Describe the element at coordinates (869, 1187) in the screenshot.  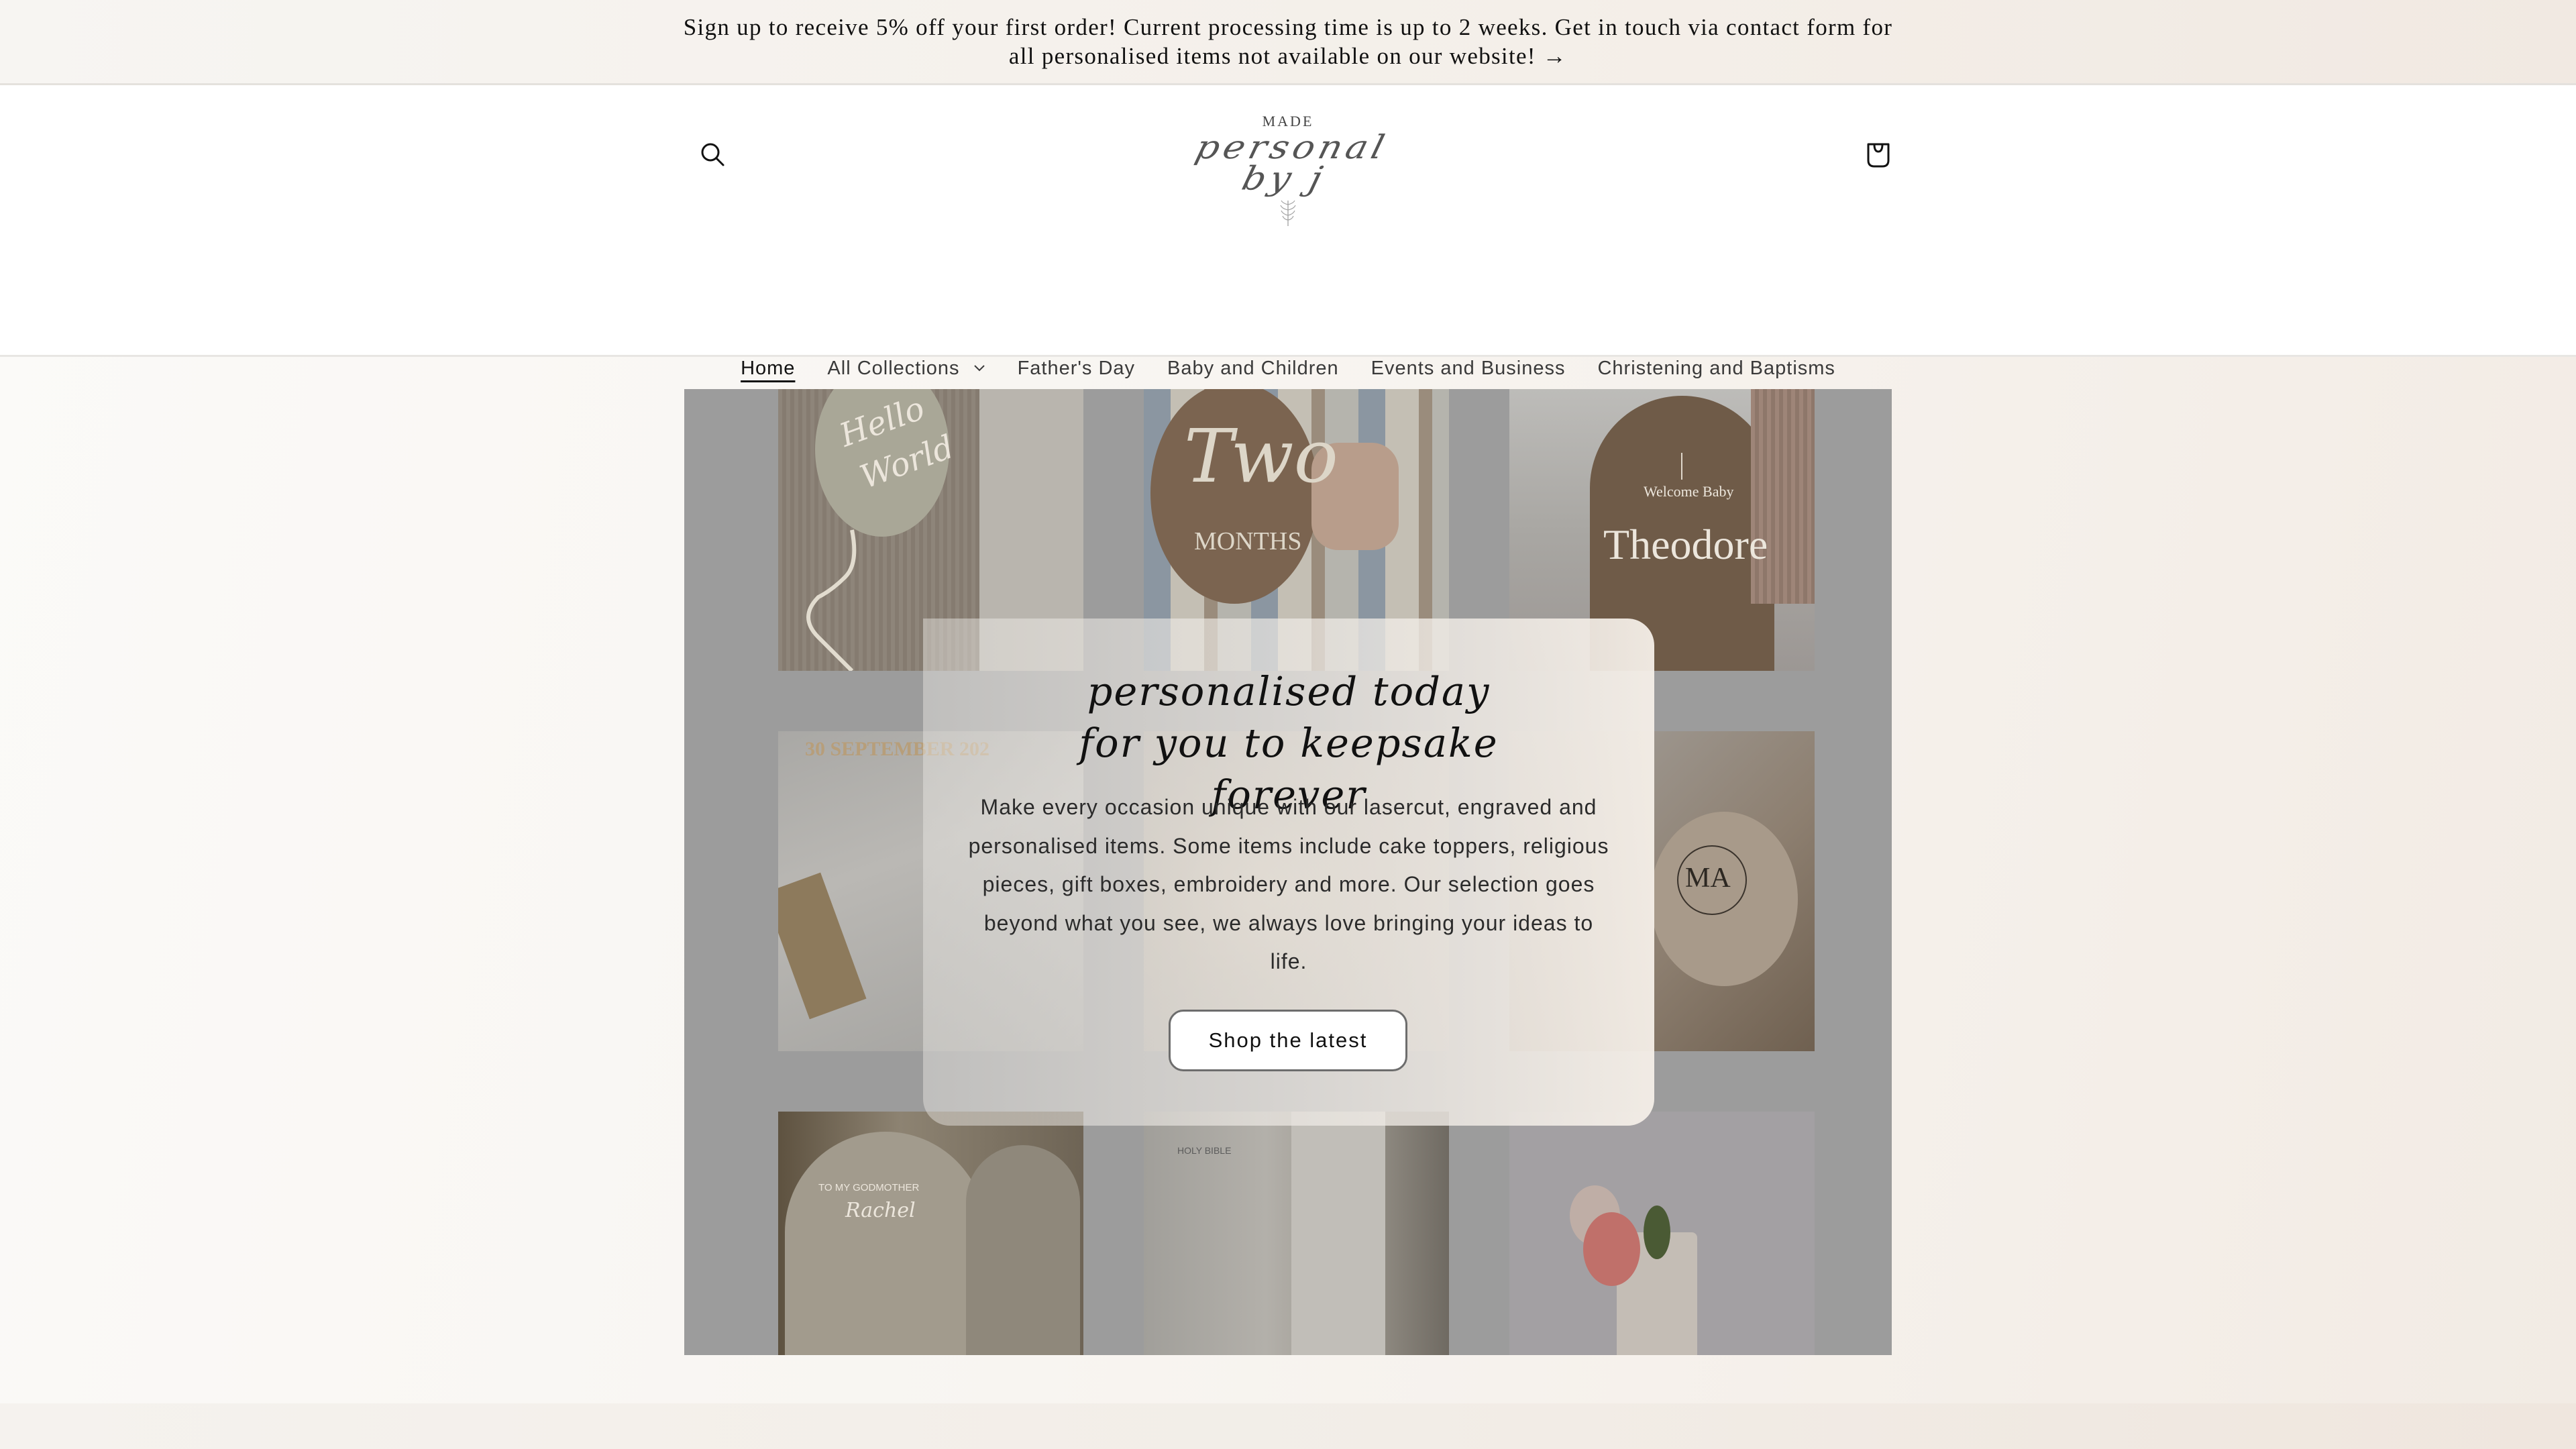
I see `hero-tile-text: TO MY GODMOTHER` at that location.